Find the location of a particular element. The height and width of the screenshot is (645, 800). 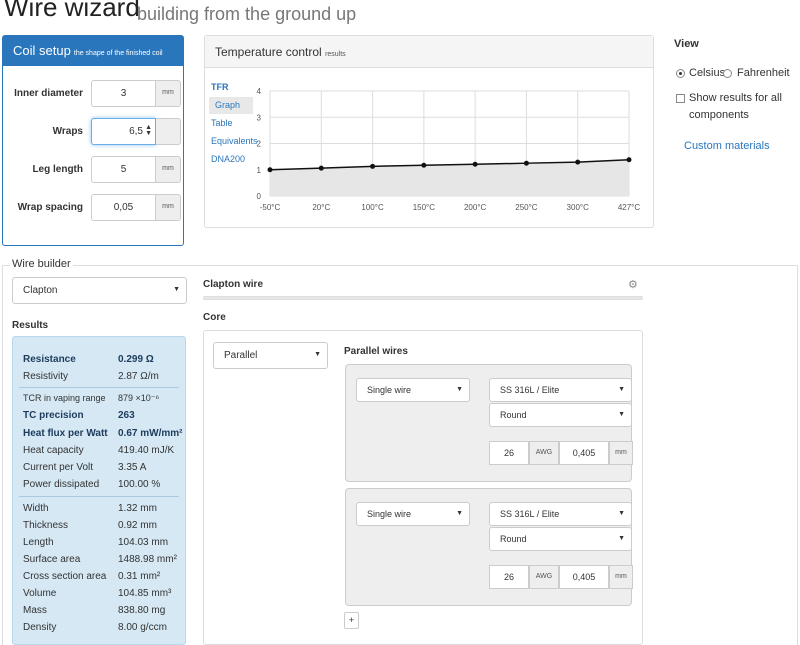

heat-capacity-label: Heat capacity is located at coordinates (53, 450).